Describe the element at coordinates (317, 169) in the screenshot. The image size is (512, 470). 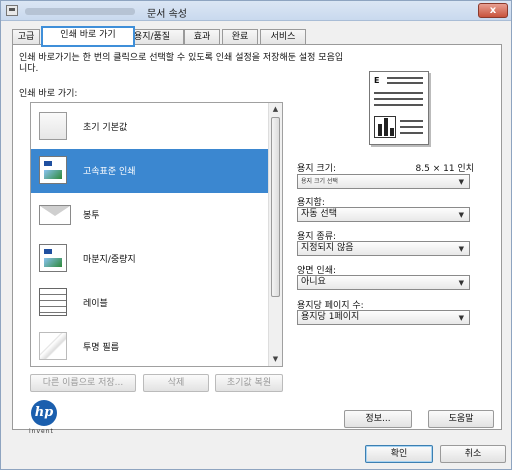
I see `paper-size-label: 용지 크기:` at that location.